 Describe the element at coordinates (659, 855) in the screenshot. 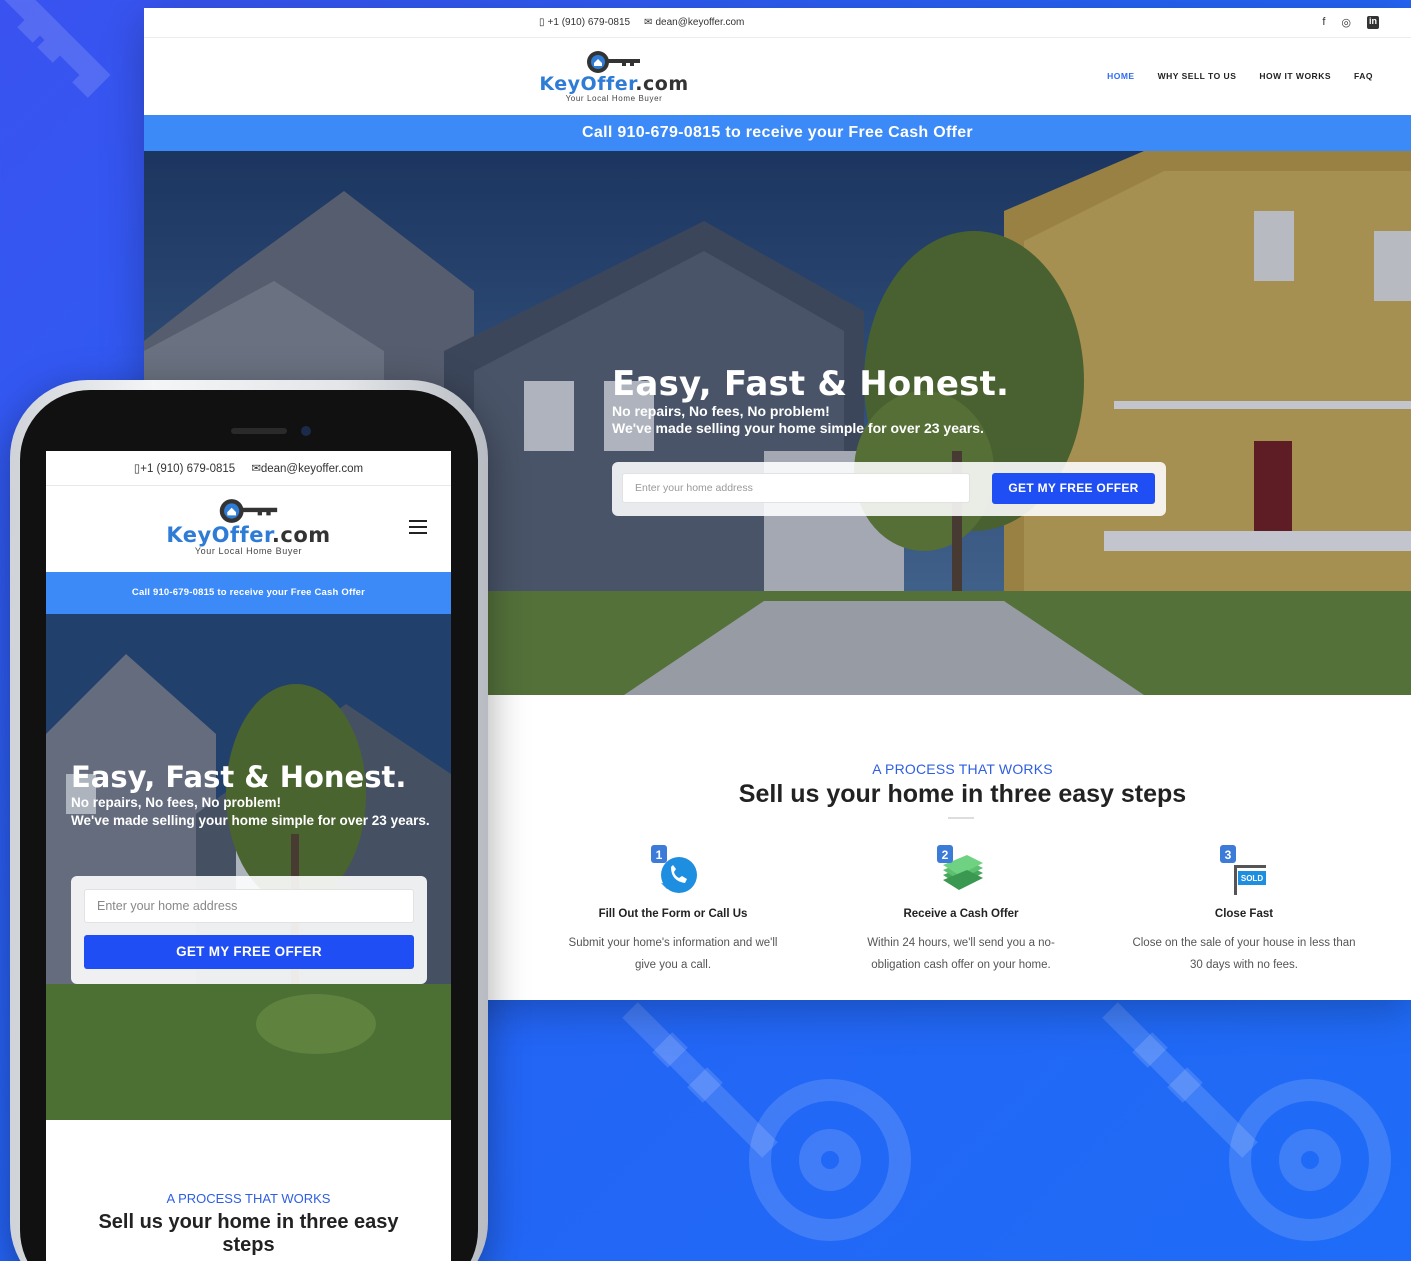

I see `step-number: 1` at that location.